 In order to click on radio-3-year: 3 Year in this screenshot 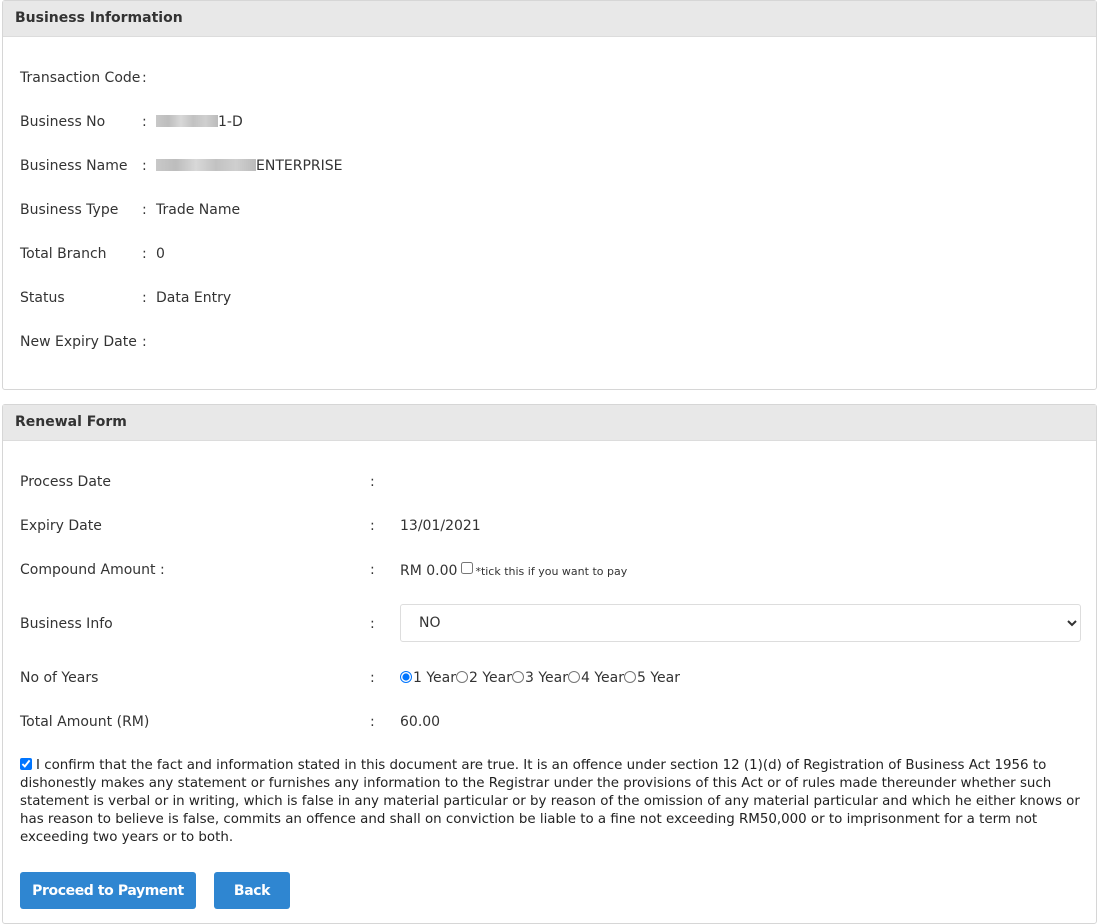, I will do `click(540, 678)`.